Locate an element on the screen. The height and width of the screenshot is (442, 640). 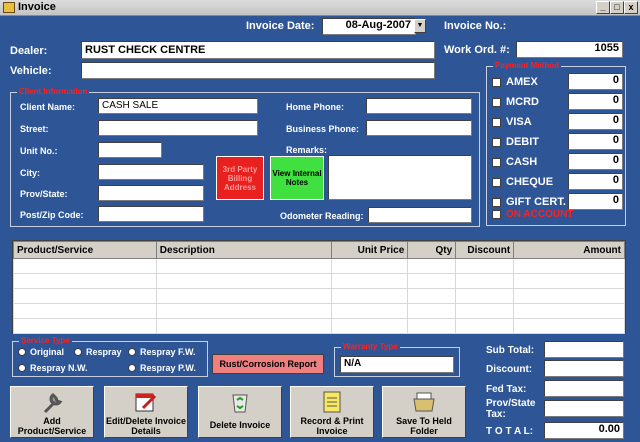
odometer-field is located at coordinates (420, 215).